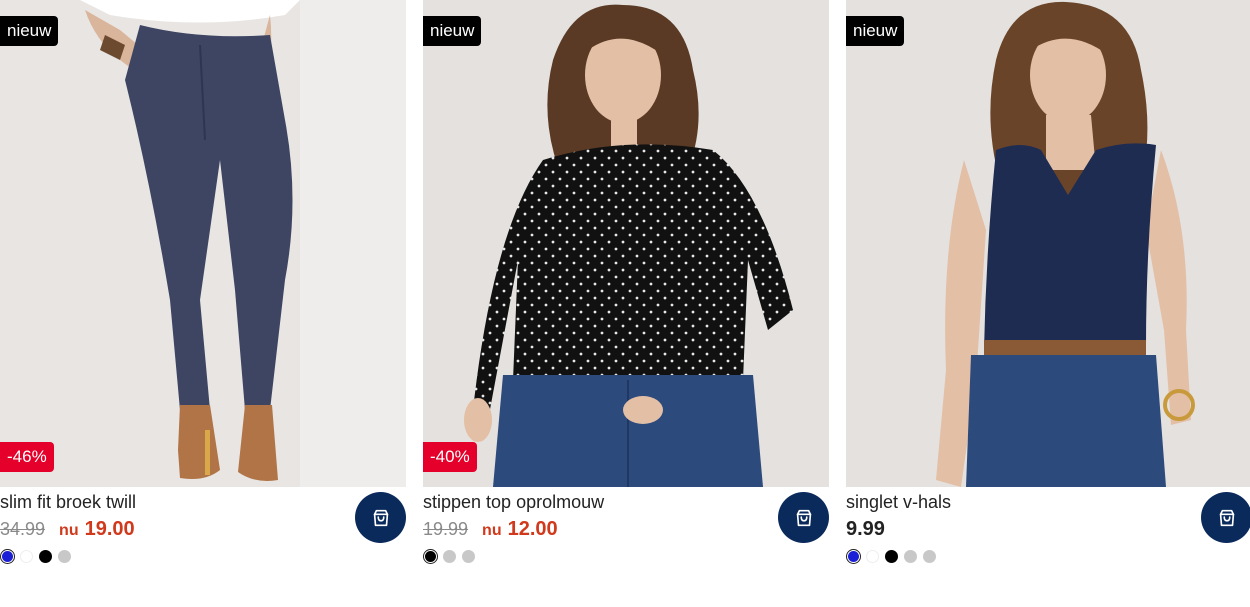 The image size is (1250, 607). Describe the element at coordinates (532, 529) in the screenshot. I see `sale-price: 12.00` at that location.